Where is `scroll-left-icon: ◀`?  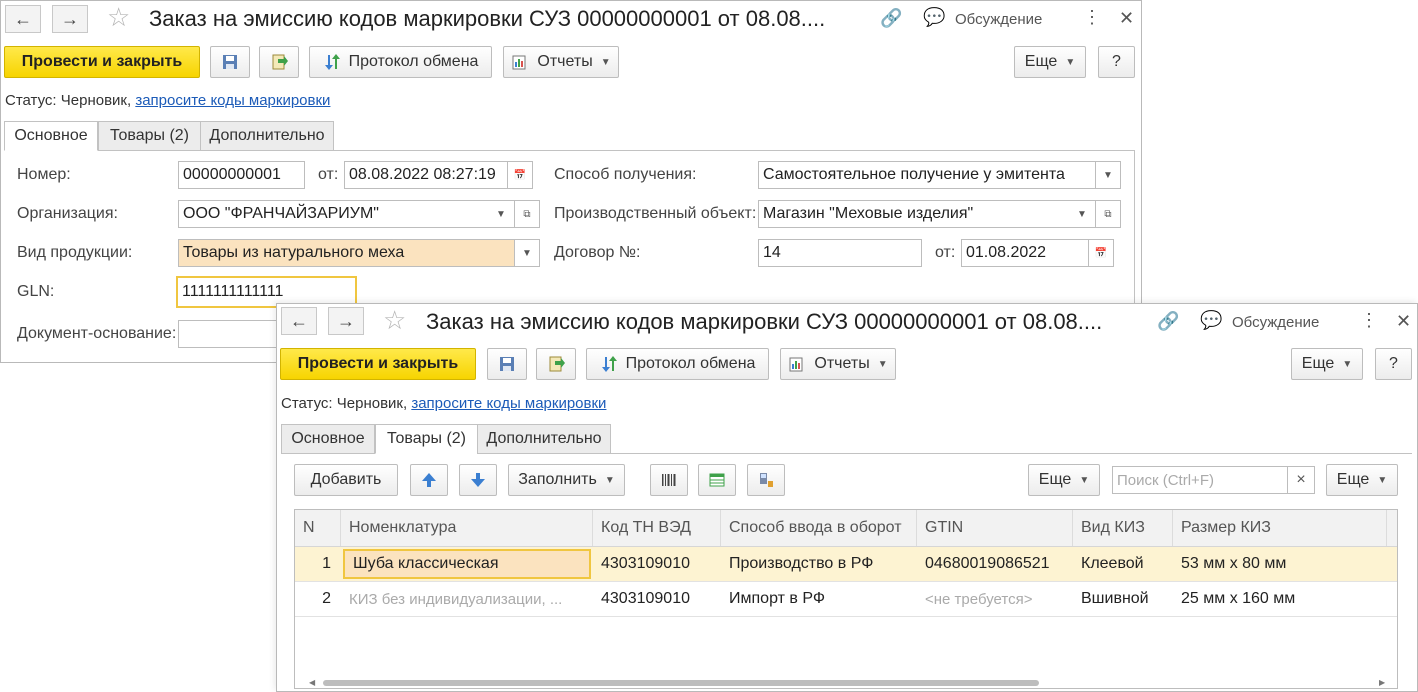
scroll-left-icon: ◀ is located at coordinates (312, 682).